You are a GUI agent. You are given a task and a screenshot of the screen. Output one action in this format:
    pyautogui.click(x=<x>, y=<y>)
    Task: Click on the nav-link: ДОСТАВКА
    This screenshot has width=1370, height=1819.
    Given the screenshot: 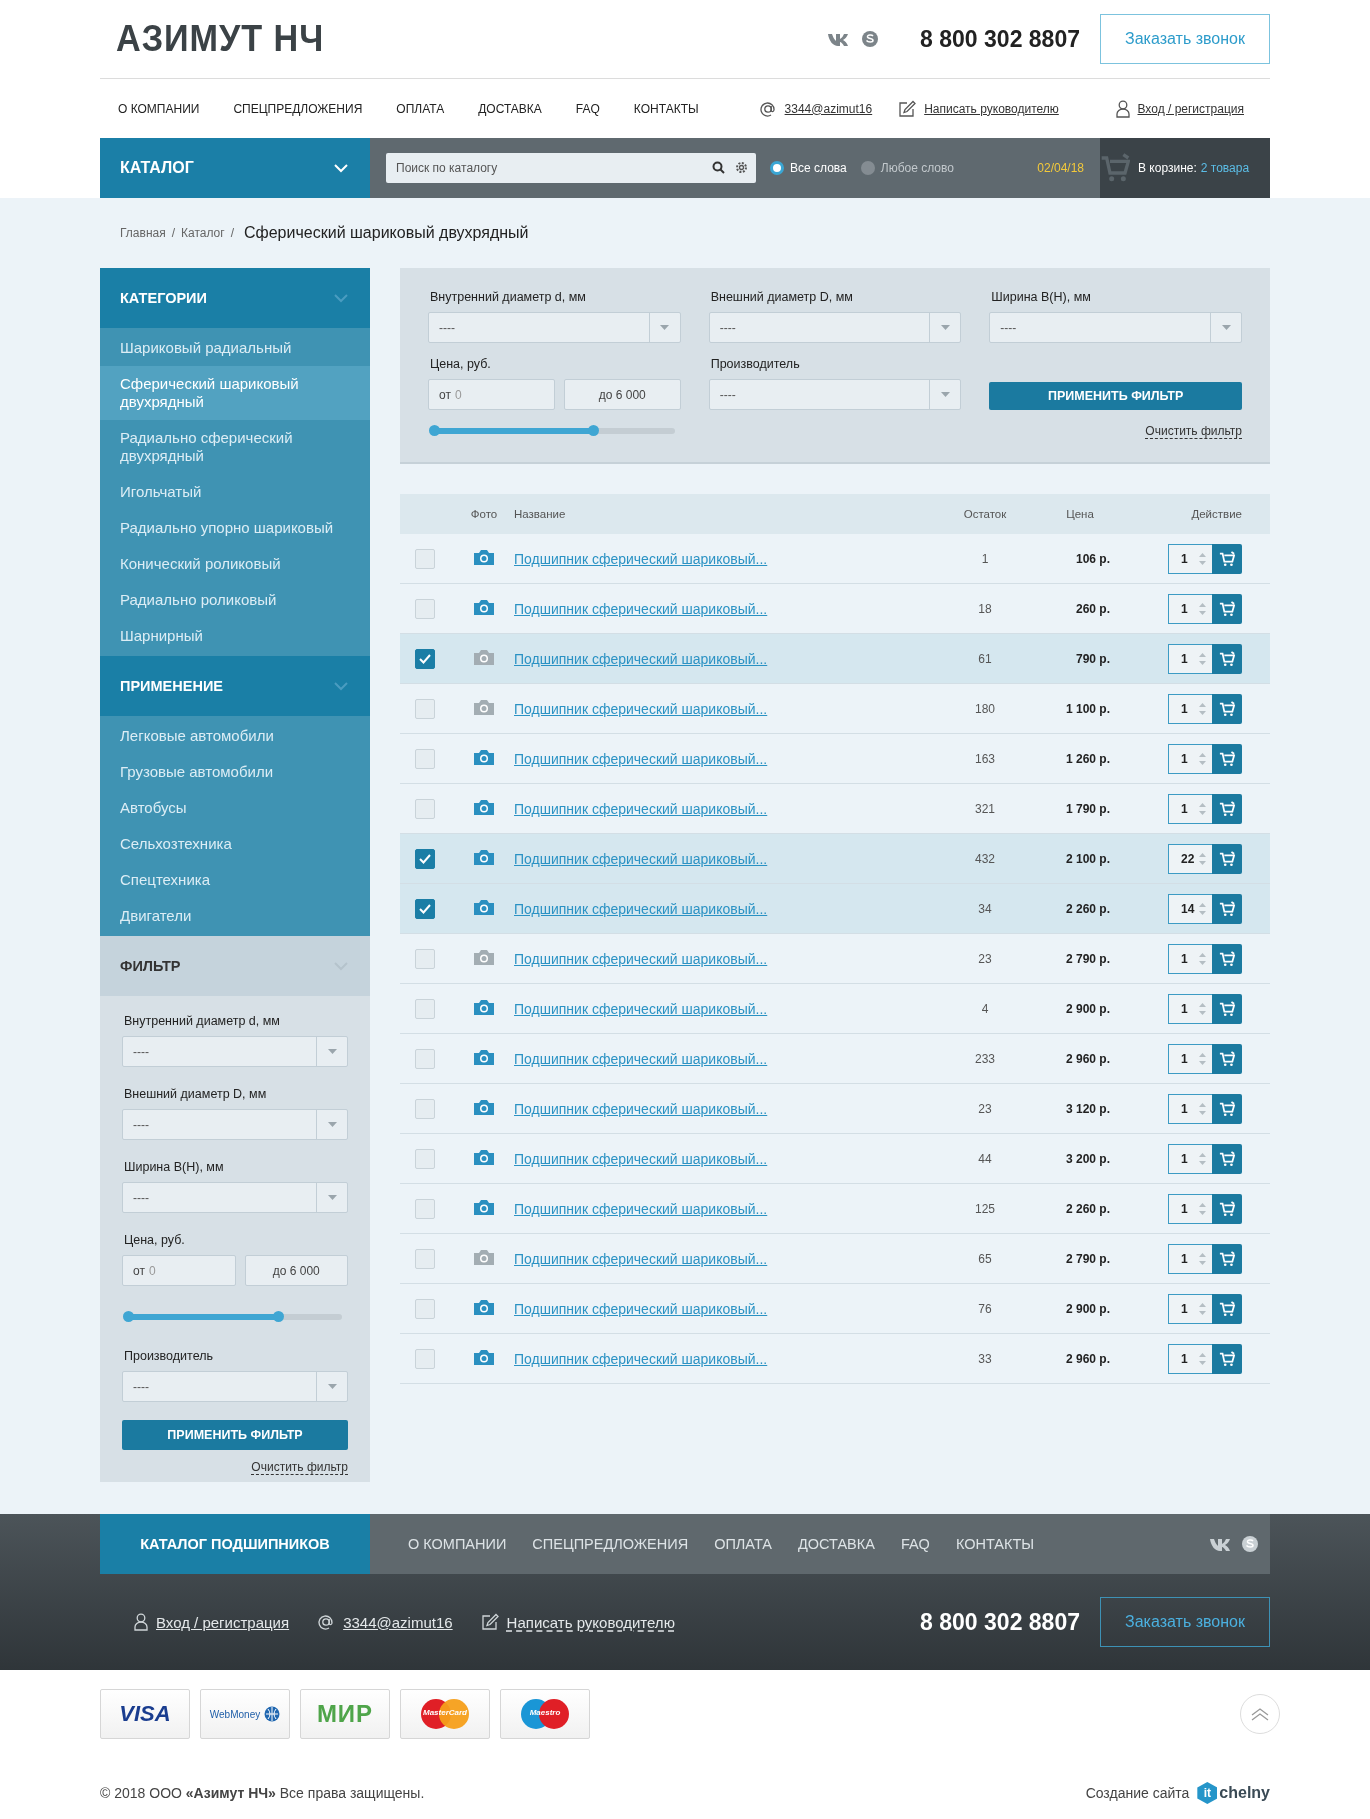 What is the action you would take?
    pyautogui.click(x=510, y=108)
    